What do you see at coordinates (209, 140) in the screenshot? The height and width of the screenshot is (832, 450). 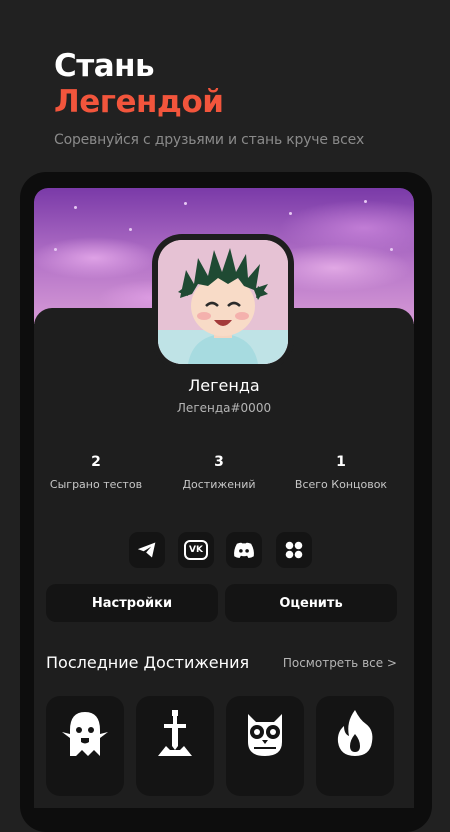 I see `promo-subtitle: Соревнуйся с друзьями и стань круче всех` at bounding box center [209, 140].